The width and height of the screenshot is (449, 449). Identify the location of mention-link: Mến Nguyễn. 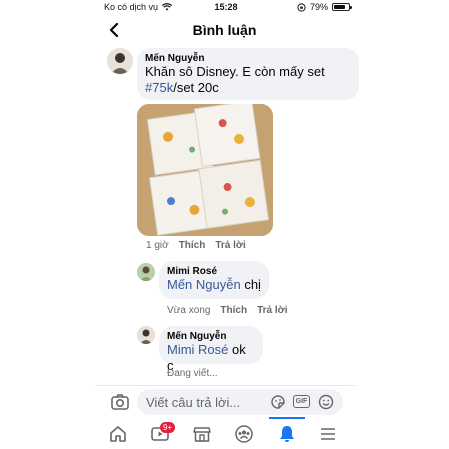
(204, 284).